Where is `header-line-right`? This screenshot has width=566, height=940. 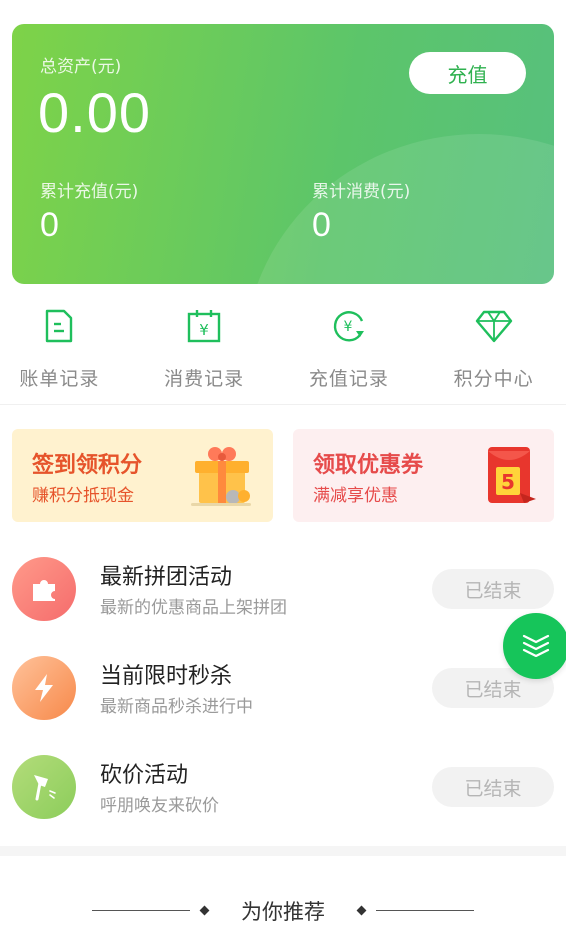 header-line-right is located at coordinates (425, 910).